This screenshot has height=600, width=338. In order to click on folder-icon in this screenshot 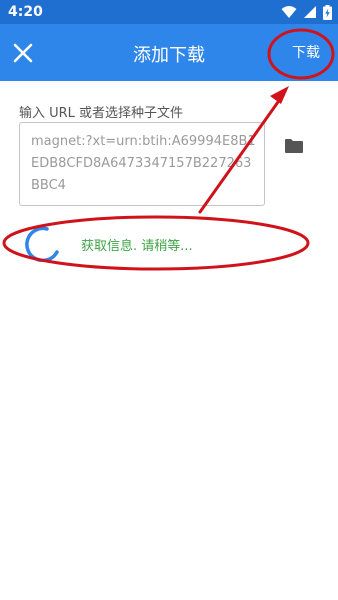, I will do `click(294, 145)`.